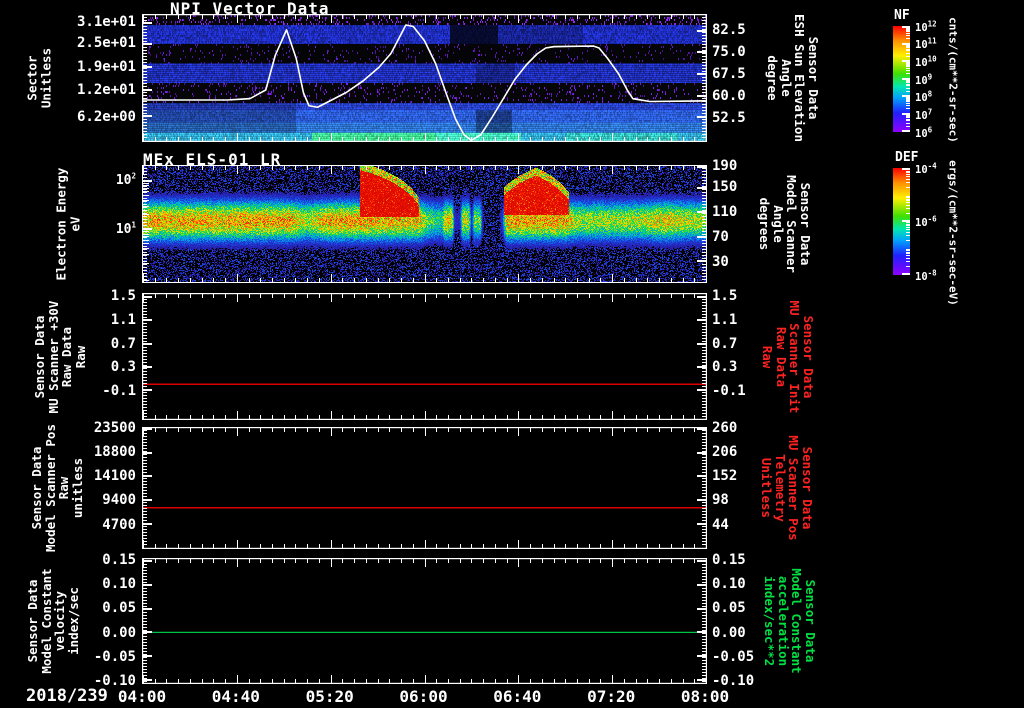 This screenshot has height=708, width=1024. What do you see at coordinates (60, 356) in the screenshot?
I see `axis-label-left: Sensor Data MU Scanner +30V Raw Data Raw` at bounding box center [60, 356].